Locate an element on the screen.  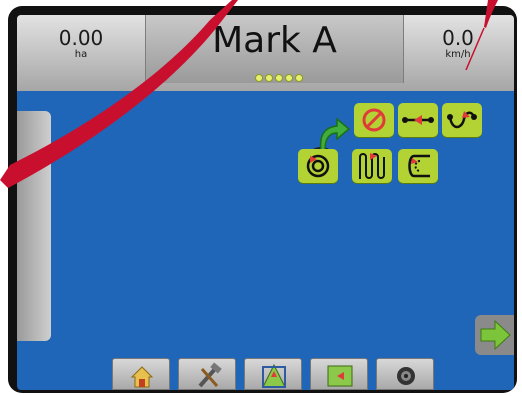
left-panel-tab is located at coordinates (34, 226).